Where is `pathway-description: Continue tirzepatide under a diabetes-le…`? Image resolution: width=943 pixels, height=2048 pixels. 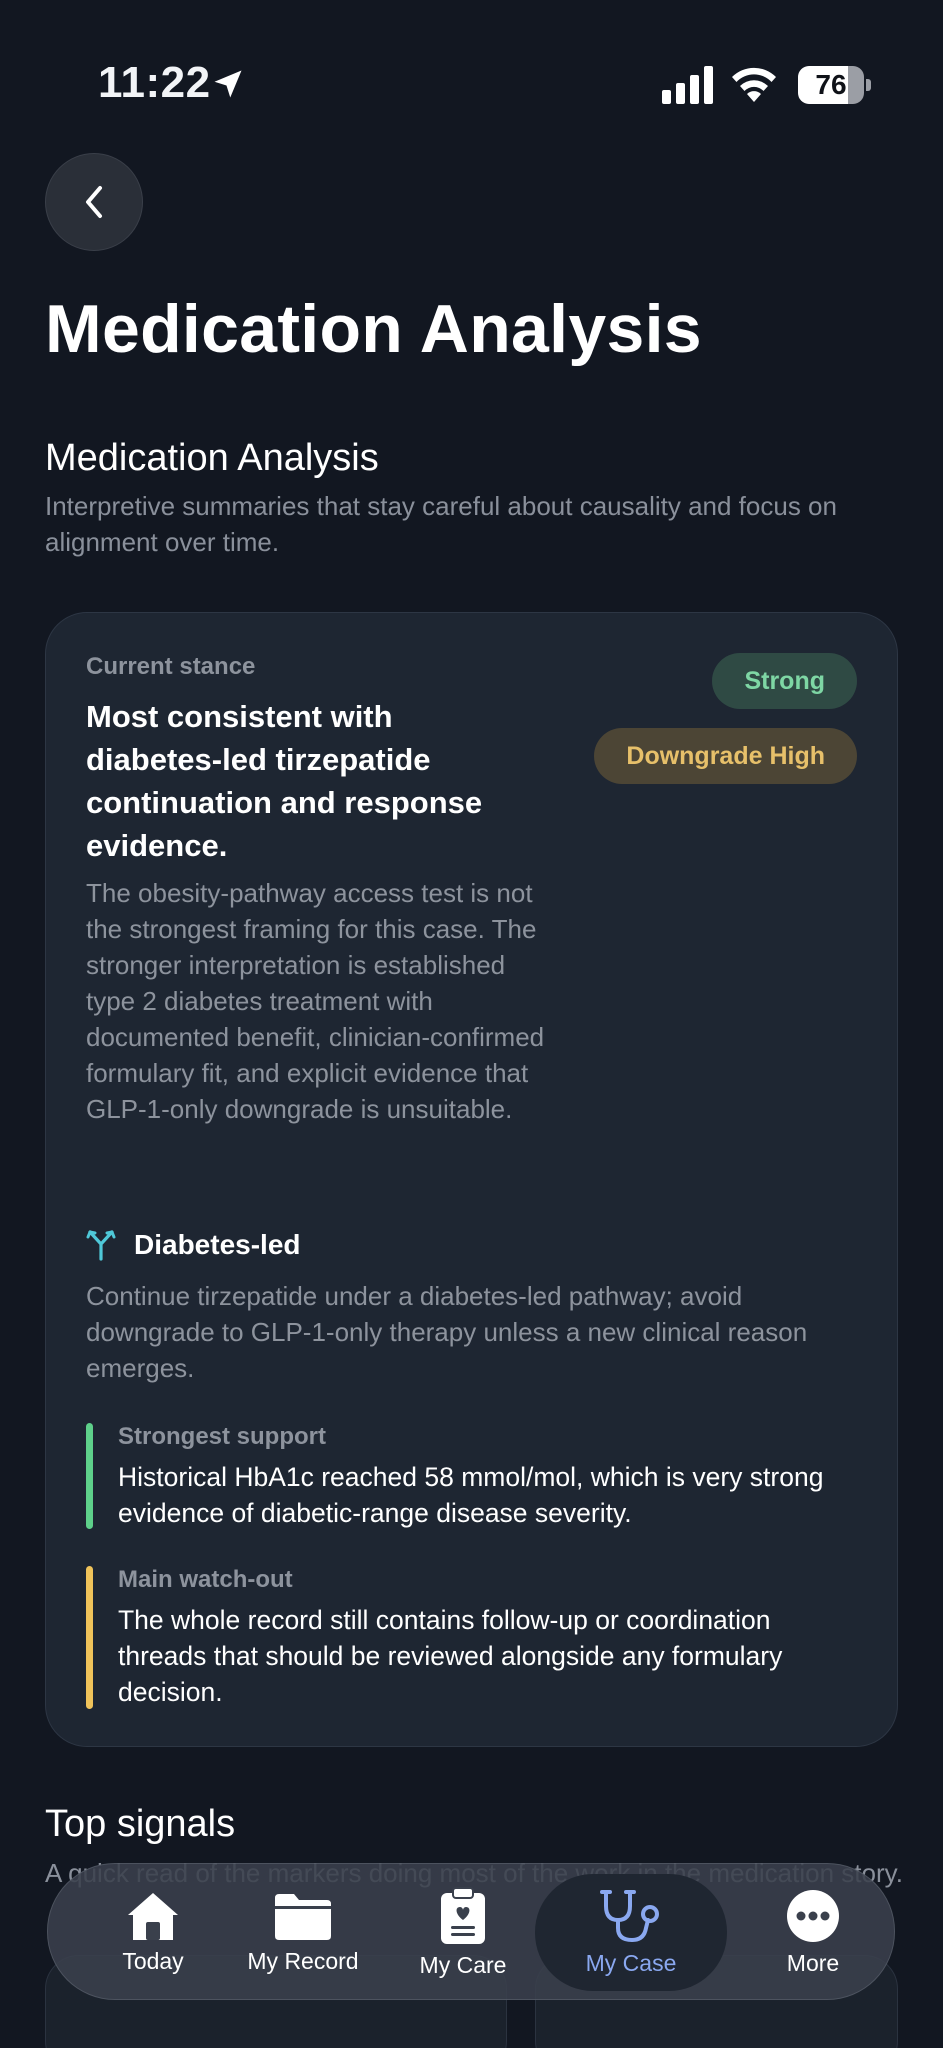 pathway-description: Continue tirzepatide under a diabetes-le… is located at coordinates (447, 1332).